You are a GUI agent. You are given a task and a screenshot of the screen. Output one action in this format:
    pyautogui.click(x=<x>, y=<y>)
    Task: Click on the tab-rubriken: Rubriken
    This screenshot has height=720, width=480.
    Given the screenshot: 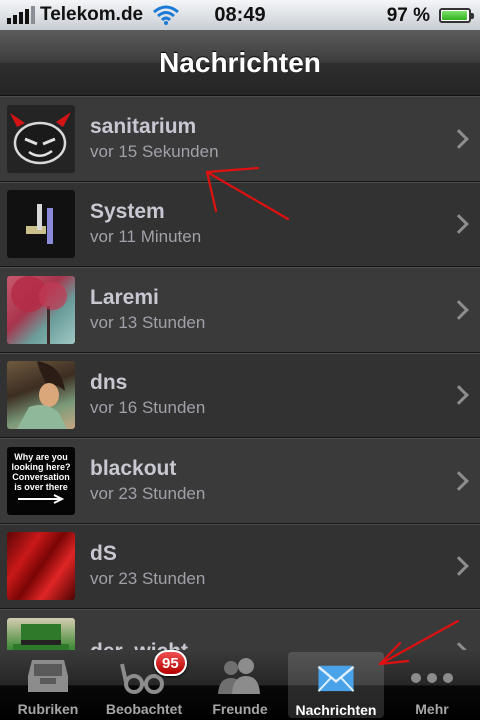 What is the action you would take?
    pyautogui.click(x=48, y=685)
    